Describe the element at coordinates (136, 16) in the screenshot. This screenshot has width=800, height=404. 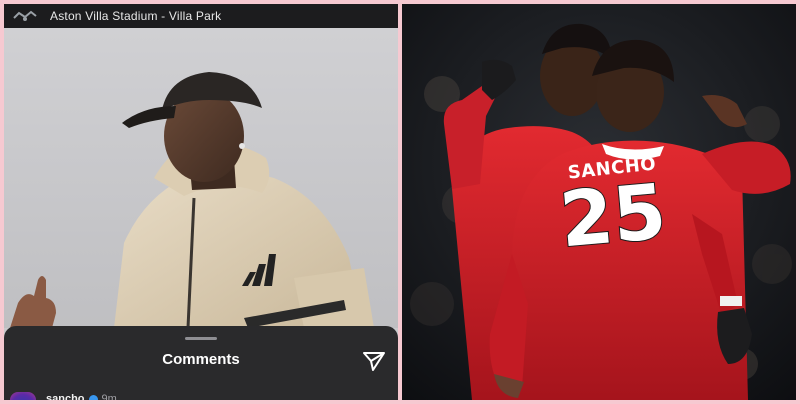
I see `location-label: Aston Villa Stadium - Villa Park` at that location.